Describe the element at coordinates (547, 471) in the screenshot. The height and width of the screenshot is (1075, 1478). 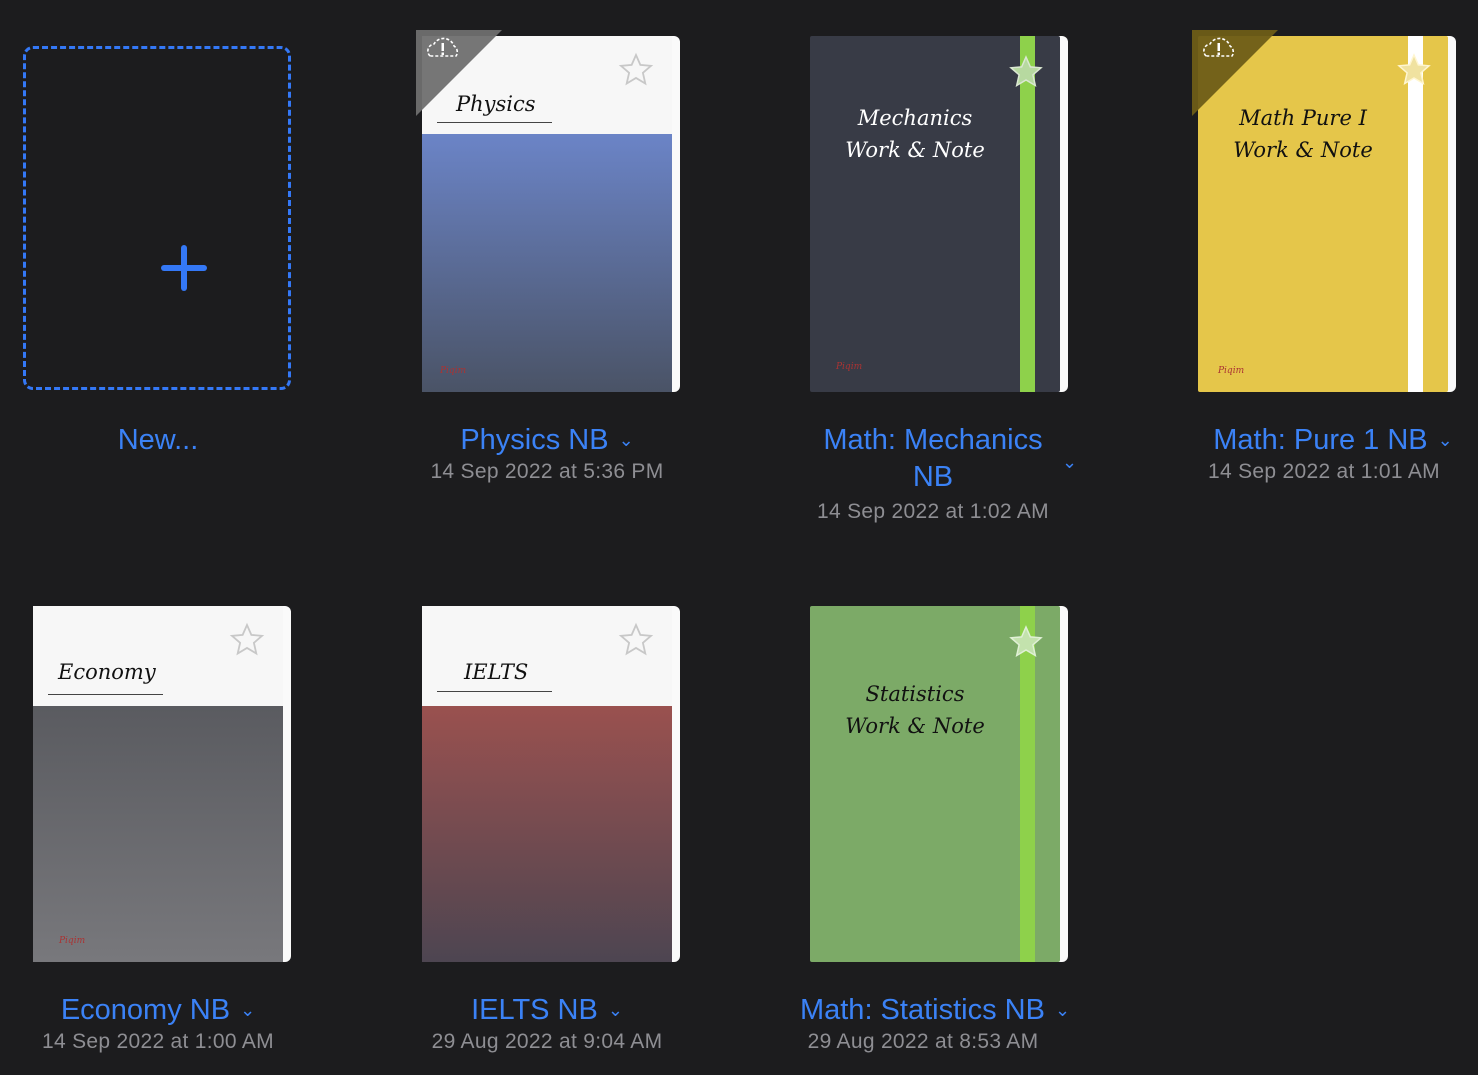
I see `notebook-date: 14 Sep 2022 at 5:36 PM` at that location.